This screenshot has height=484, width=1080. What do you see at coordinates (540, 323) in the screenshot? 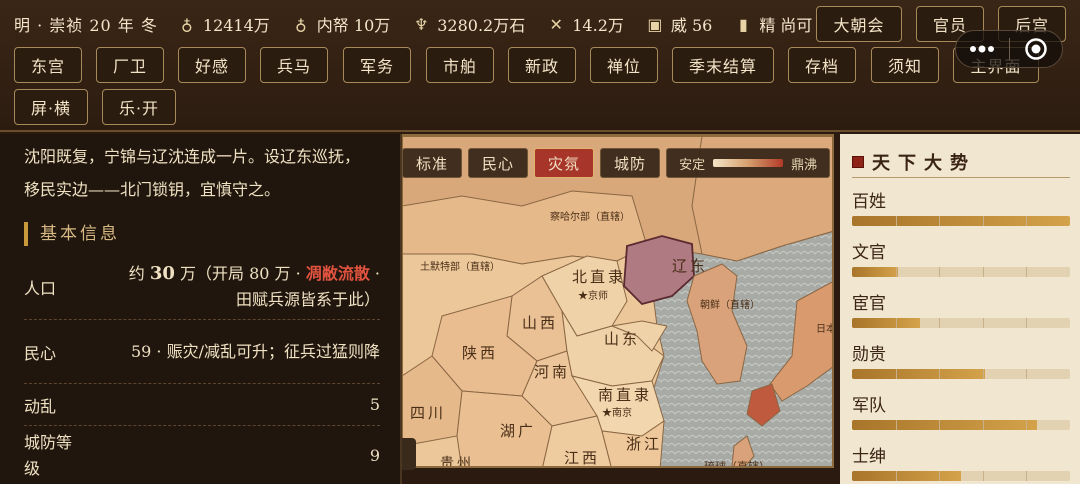
I see `map-label: 山西` at bounding box center [540, 323].